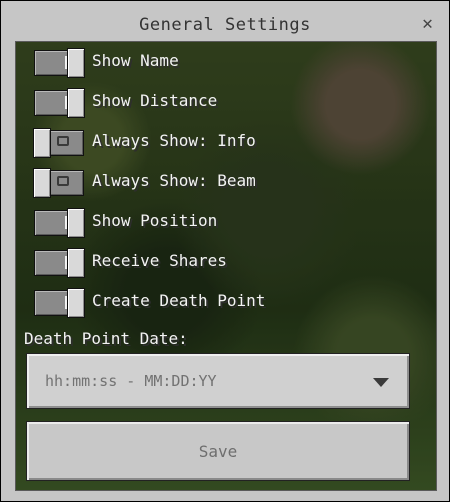  I want to click on show-position-label: Show Position, so click(155, 220).